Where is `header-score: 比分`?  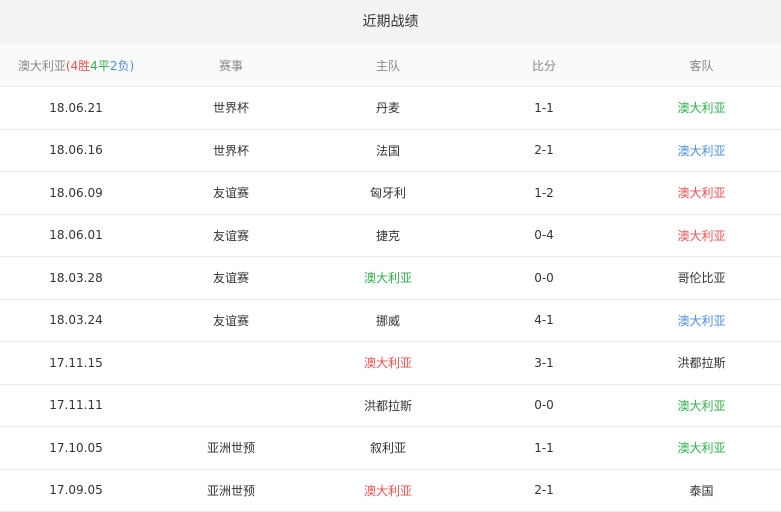
header-score: 比分 is located at coordinates (544, 65).